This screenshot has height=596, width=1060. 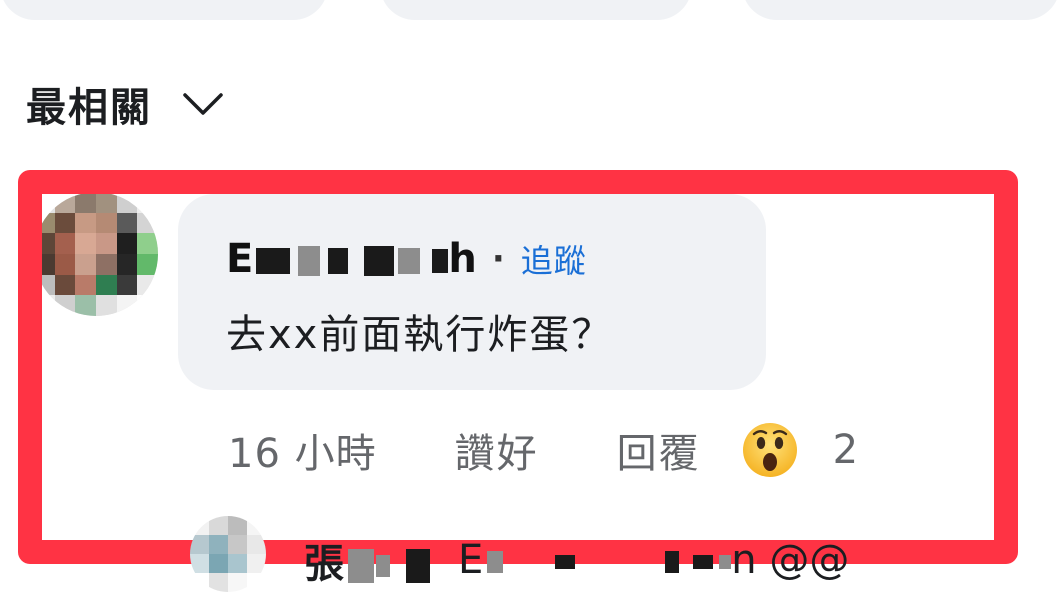 What do you see at coordinates (463, 259) in the screenshot?
I see `author-name-tail: h` at bounding box center [463, 259].